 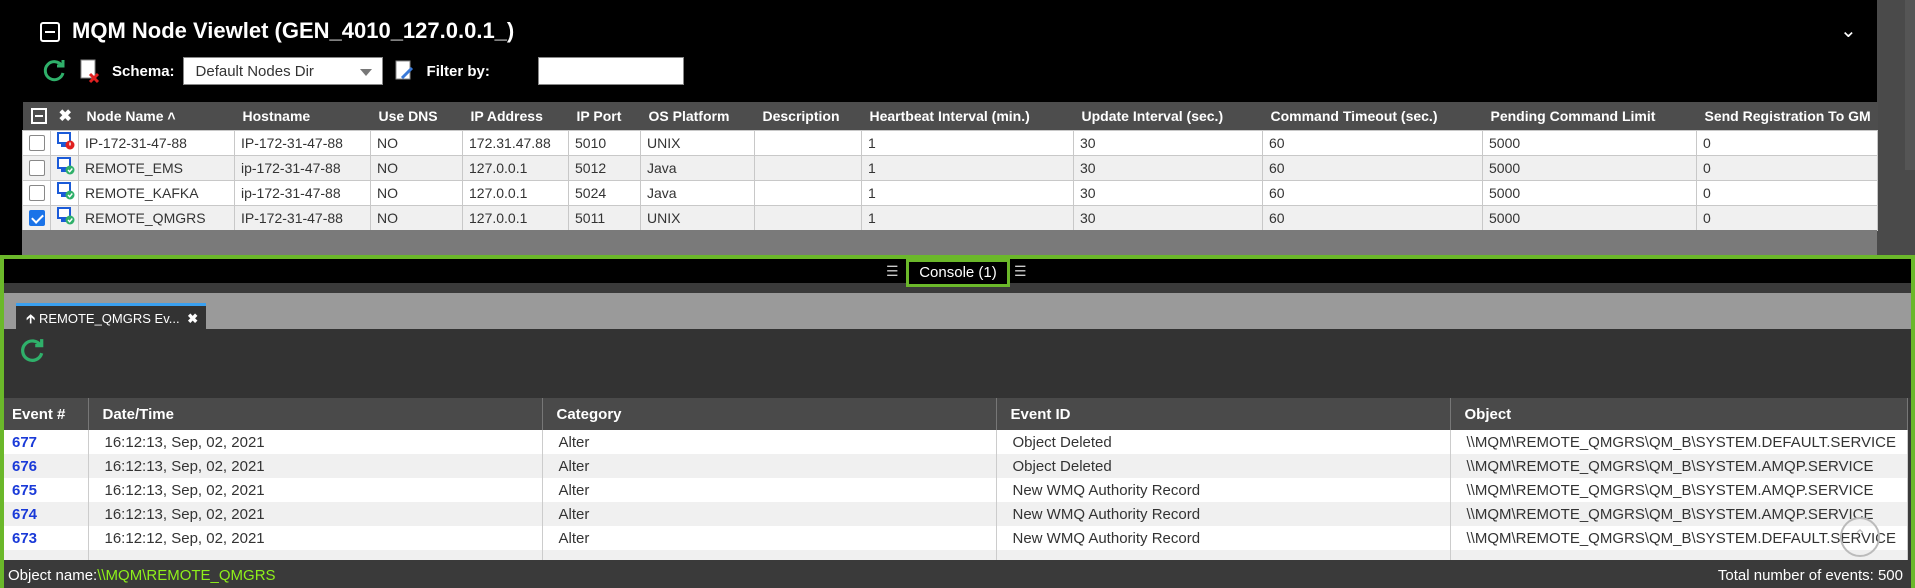 What do you see at coordinates (956, 555) in the screenshot?
I see `table-row-partial` at bounding box center [956, 555].